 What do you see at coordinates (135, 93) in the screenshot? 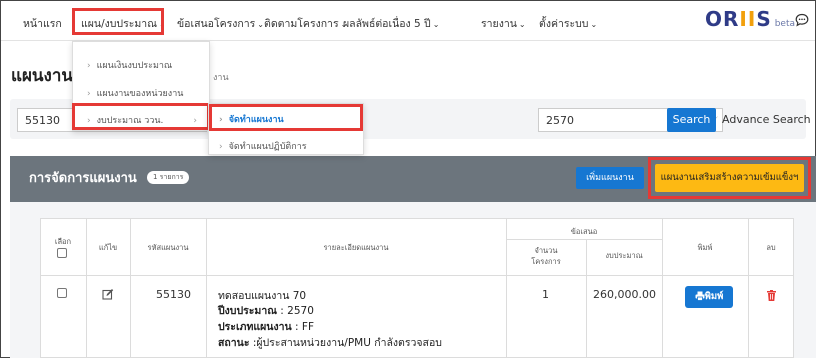
I see `dropdown-item-agency-plan: › แผนงานของหน่วยงาน` at bounding box center [135, 93].